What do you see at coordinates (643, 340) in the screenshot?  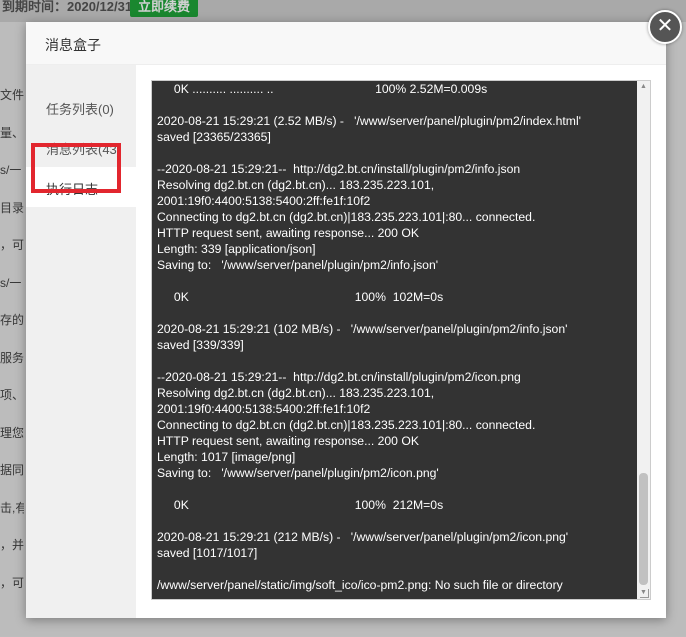 I see `log-scrollbar: ▲ ▼` at bounding box center [643, 340].